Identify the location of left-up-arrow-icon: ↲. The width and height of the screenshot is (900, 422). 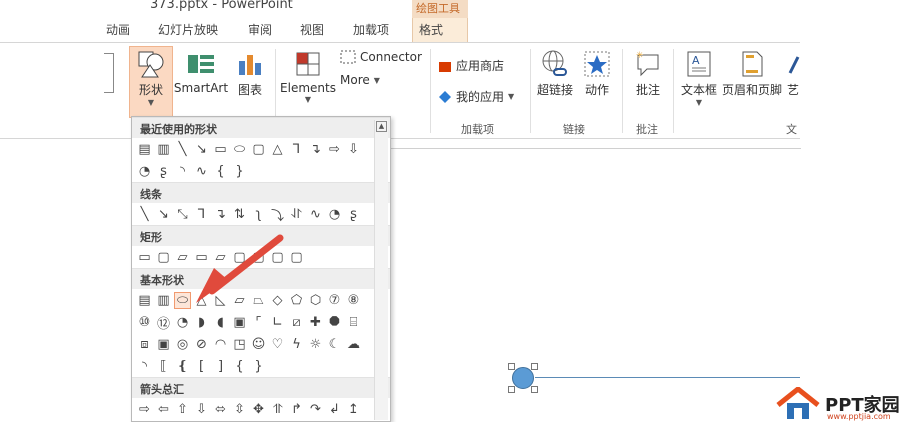
(334, 409).